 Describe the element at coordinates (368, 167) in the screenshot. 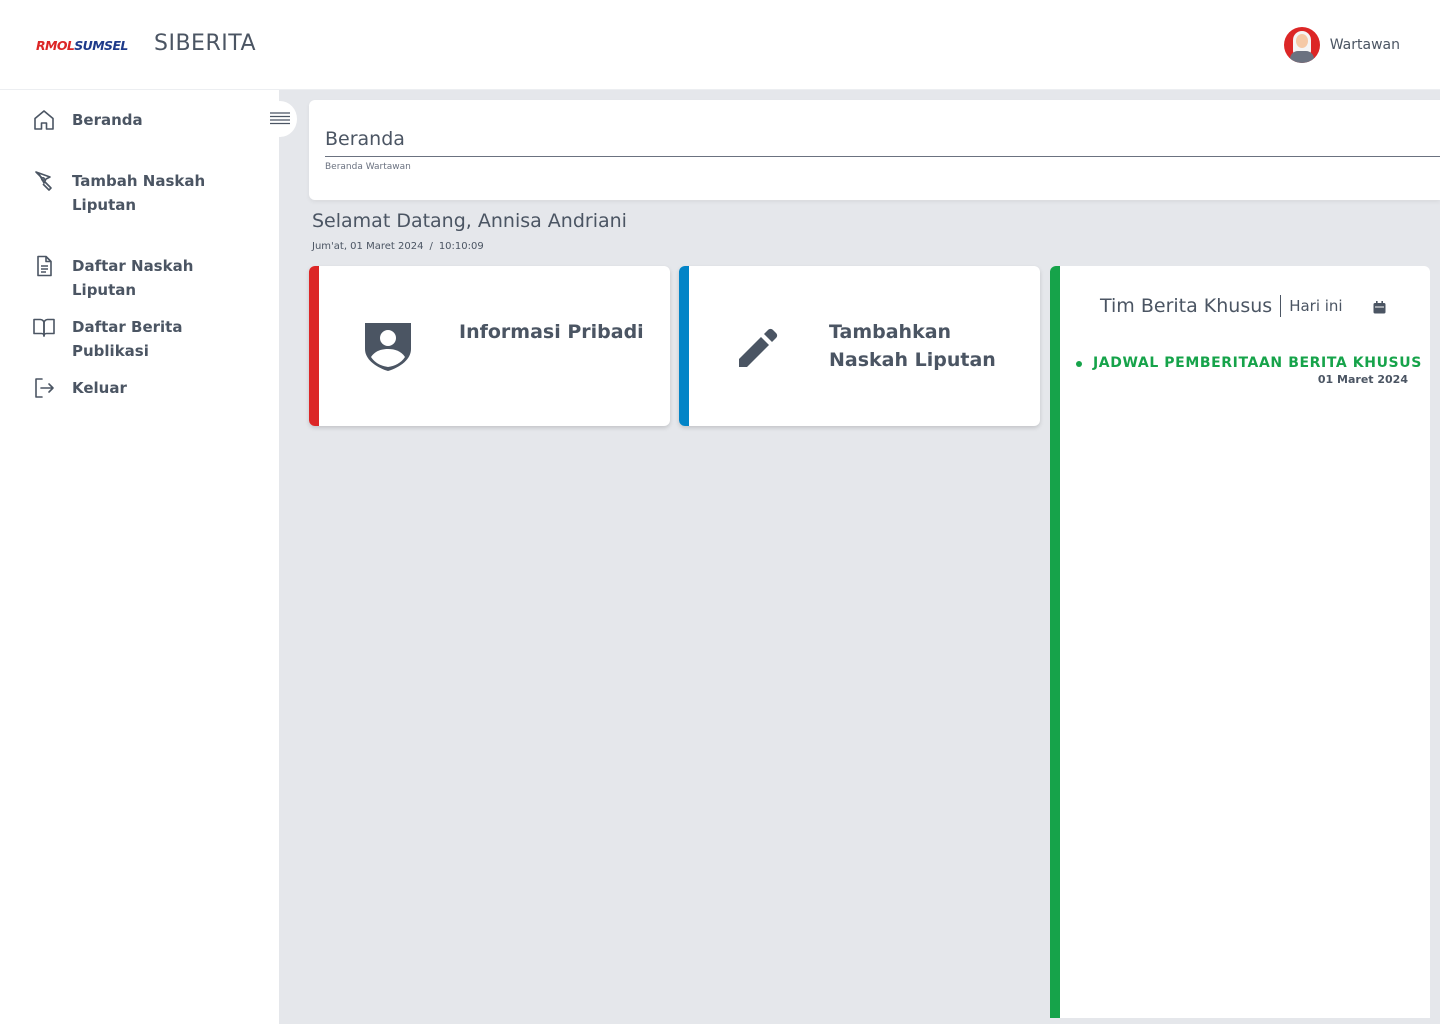

I see `breadcrumb: Beranda Wartawan` at that location.